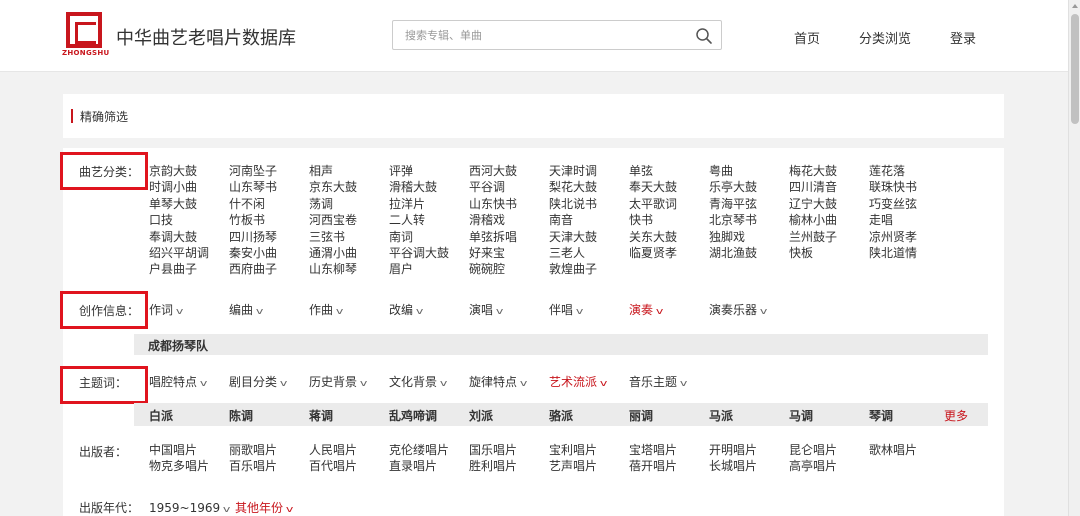  I want to click on publisher-item: 歌林唱片, so click(893, 450).